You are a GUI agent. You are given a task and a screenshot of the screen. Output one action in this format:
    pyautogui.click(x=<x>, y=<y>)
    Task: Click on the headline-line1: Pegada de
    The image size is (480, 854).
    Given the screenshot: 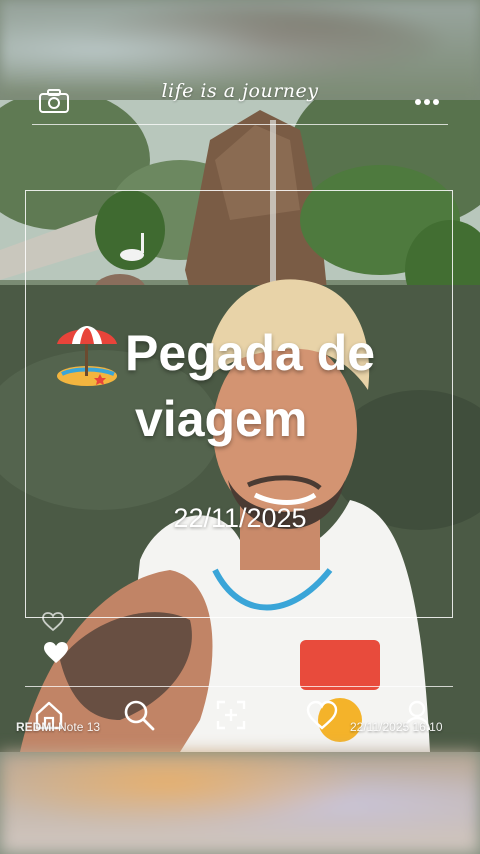 What is the action you would take?
    pyautogui.click(x=250, y=353)
    